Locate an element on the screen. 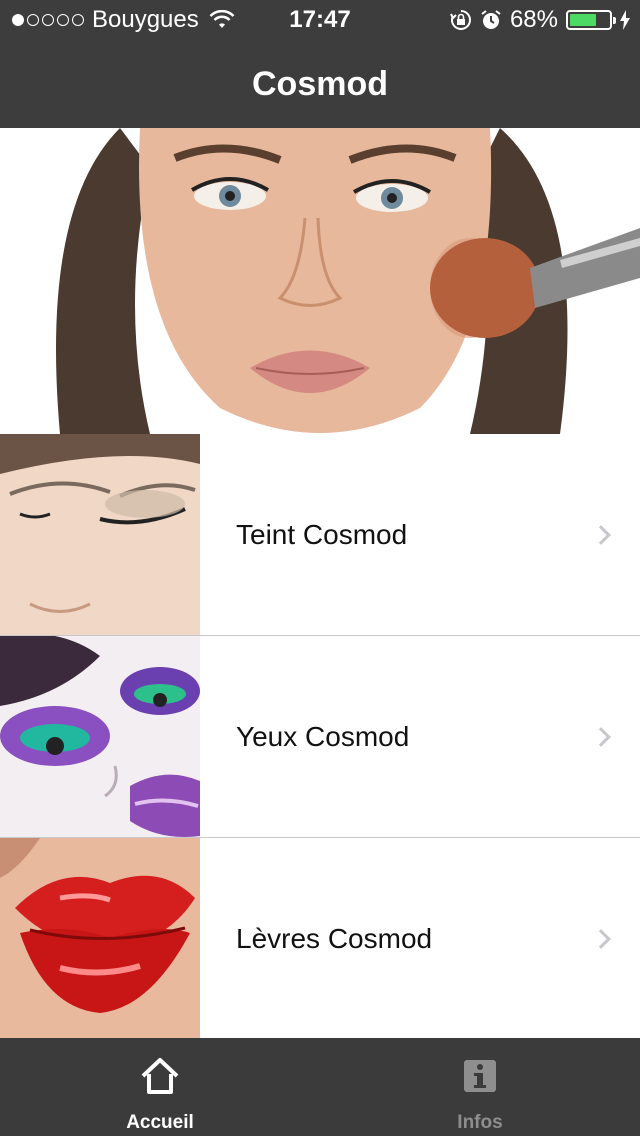  charging-icon is located at coordinates (625, 20).